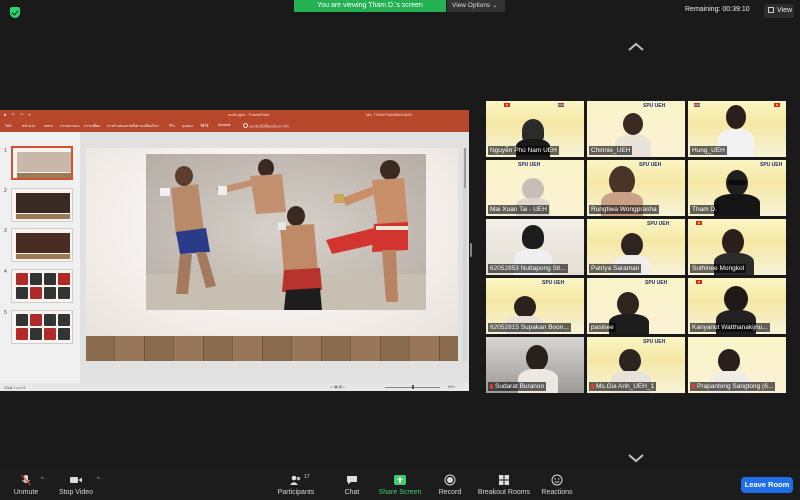 This screenshot has height=500, width=800. What do you see at coordinates (737, 182) in the screenshot?
I see `sunglasses-icon` at bounding box center [737, 182].